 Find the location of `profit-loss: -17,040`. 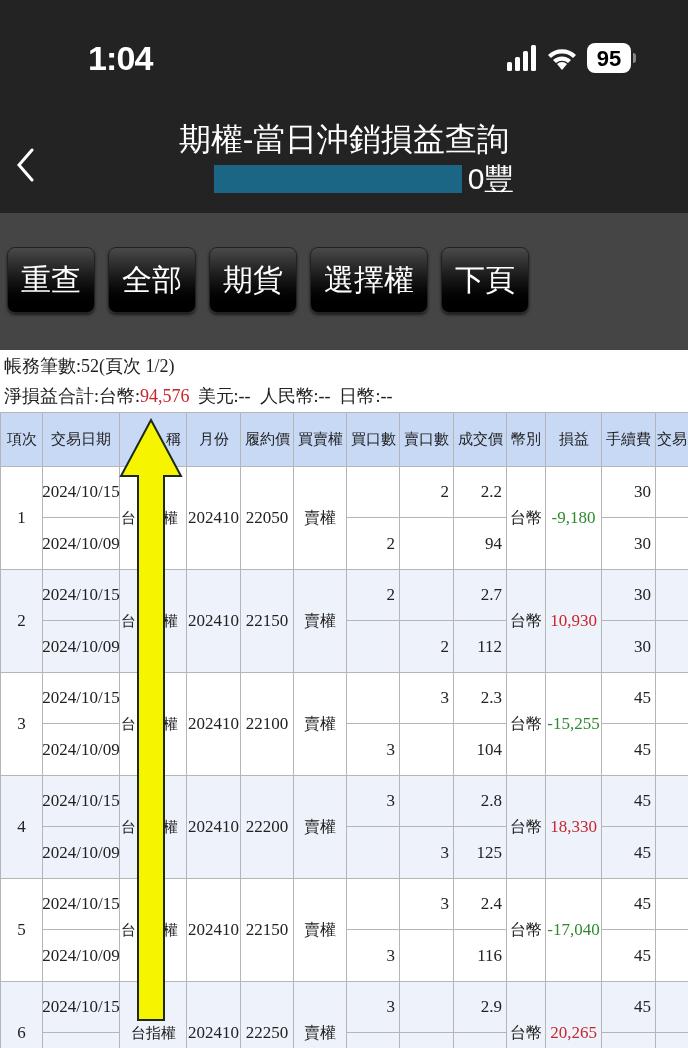

profit-loss: -17,040 is located at coordinates (573, 930).